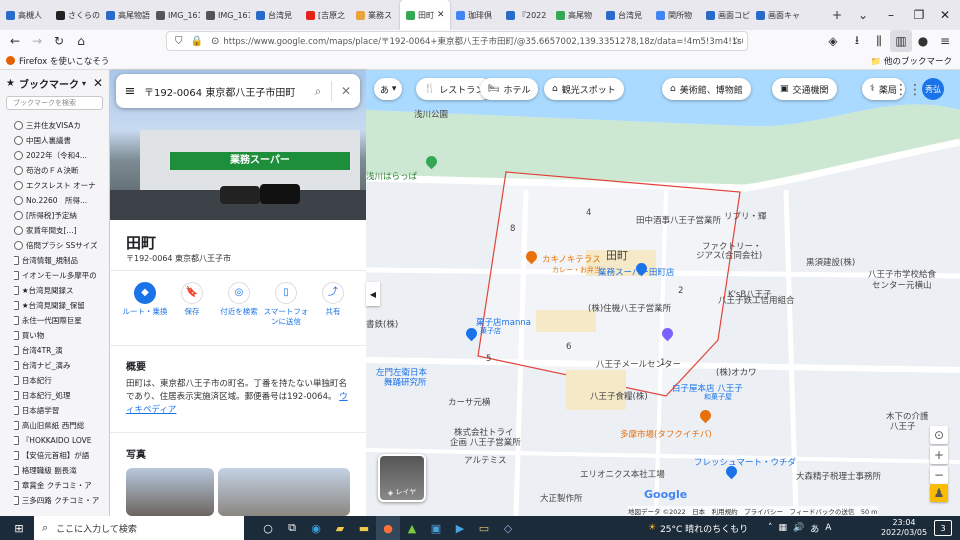 The width and height of the screenshot is (960, 540). I want to click on bookmark-item: ›格理職級 副長滝, so click(61, 470).